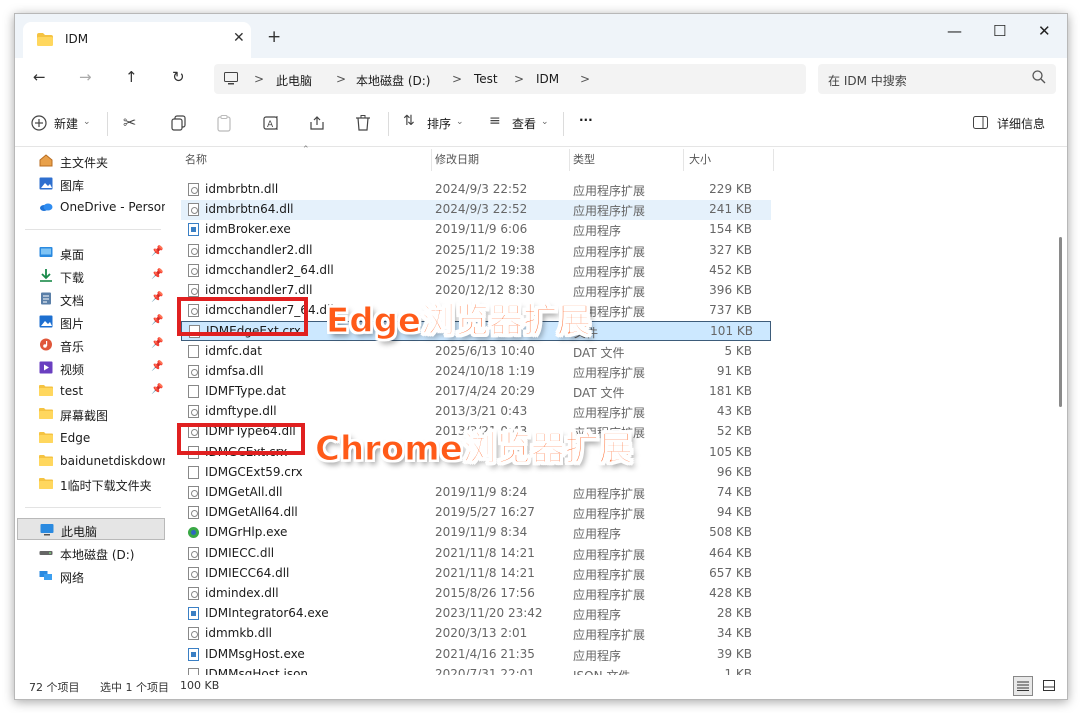 The image size is (1080, 713). I want to click on sidebar-item-label: 音乐, so click(72, 347).